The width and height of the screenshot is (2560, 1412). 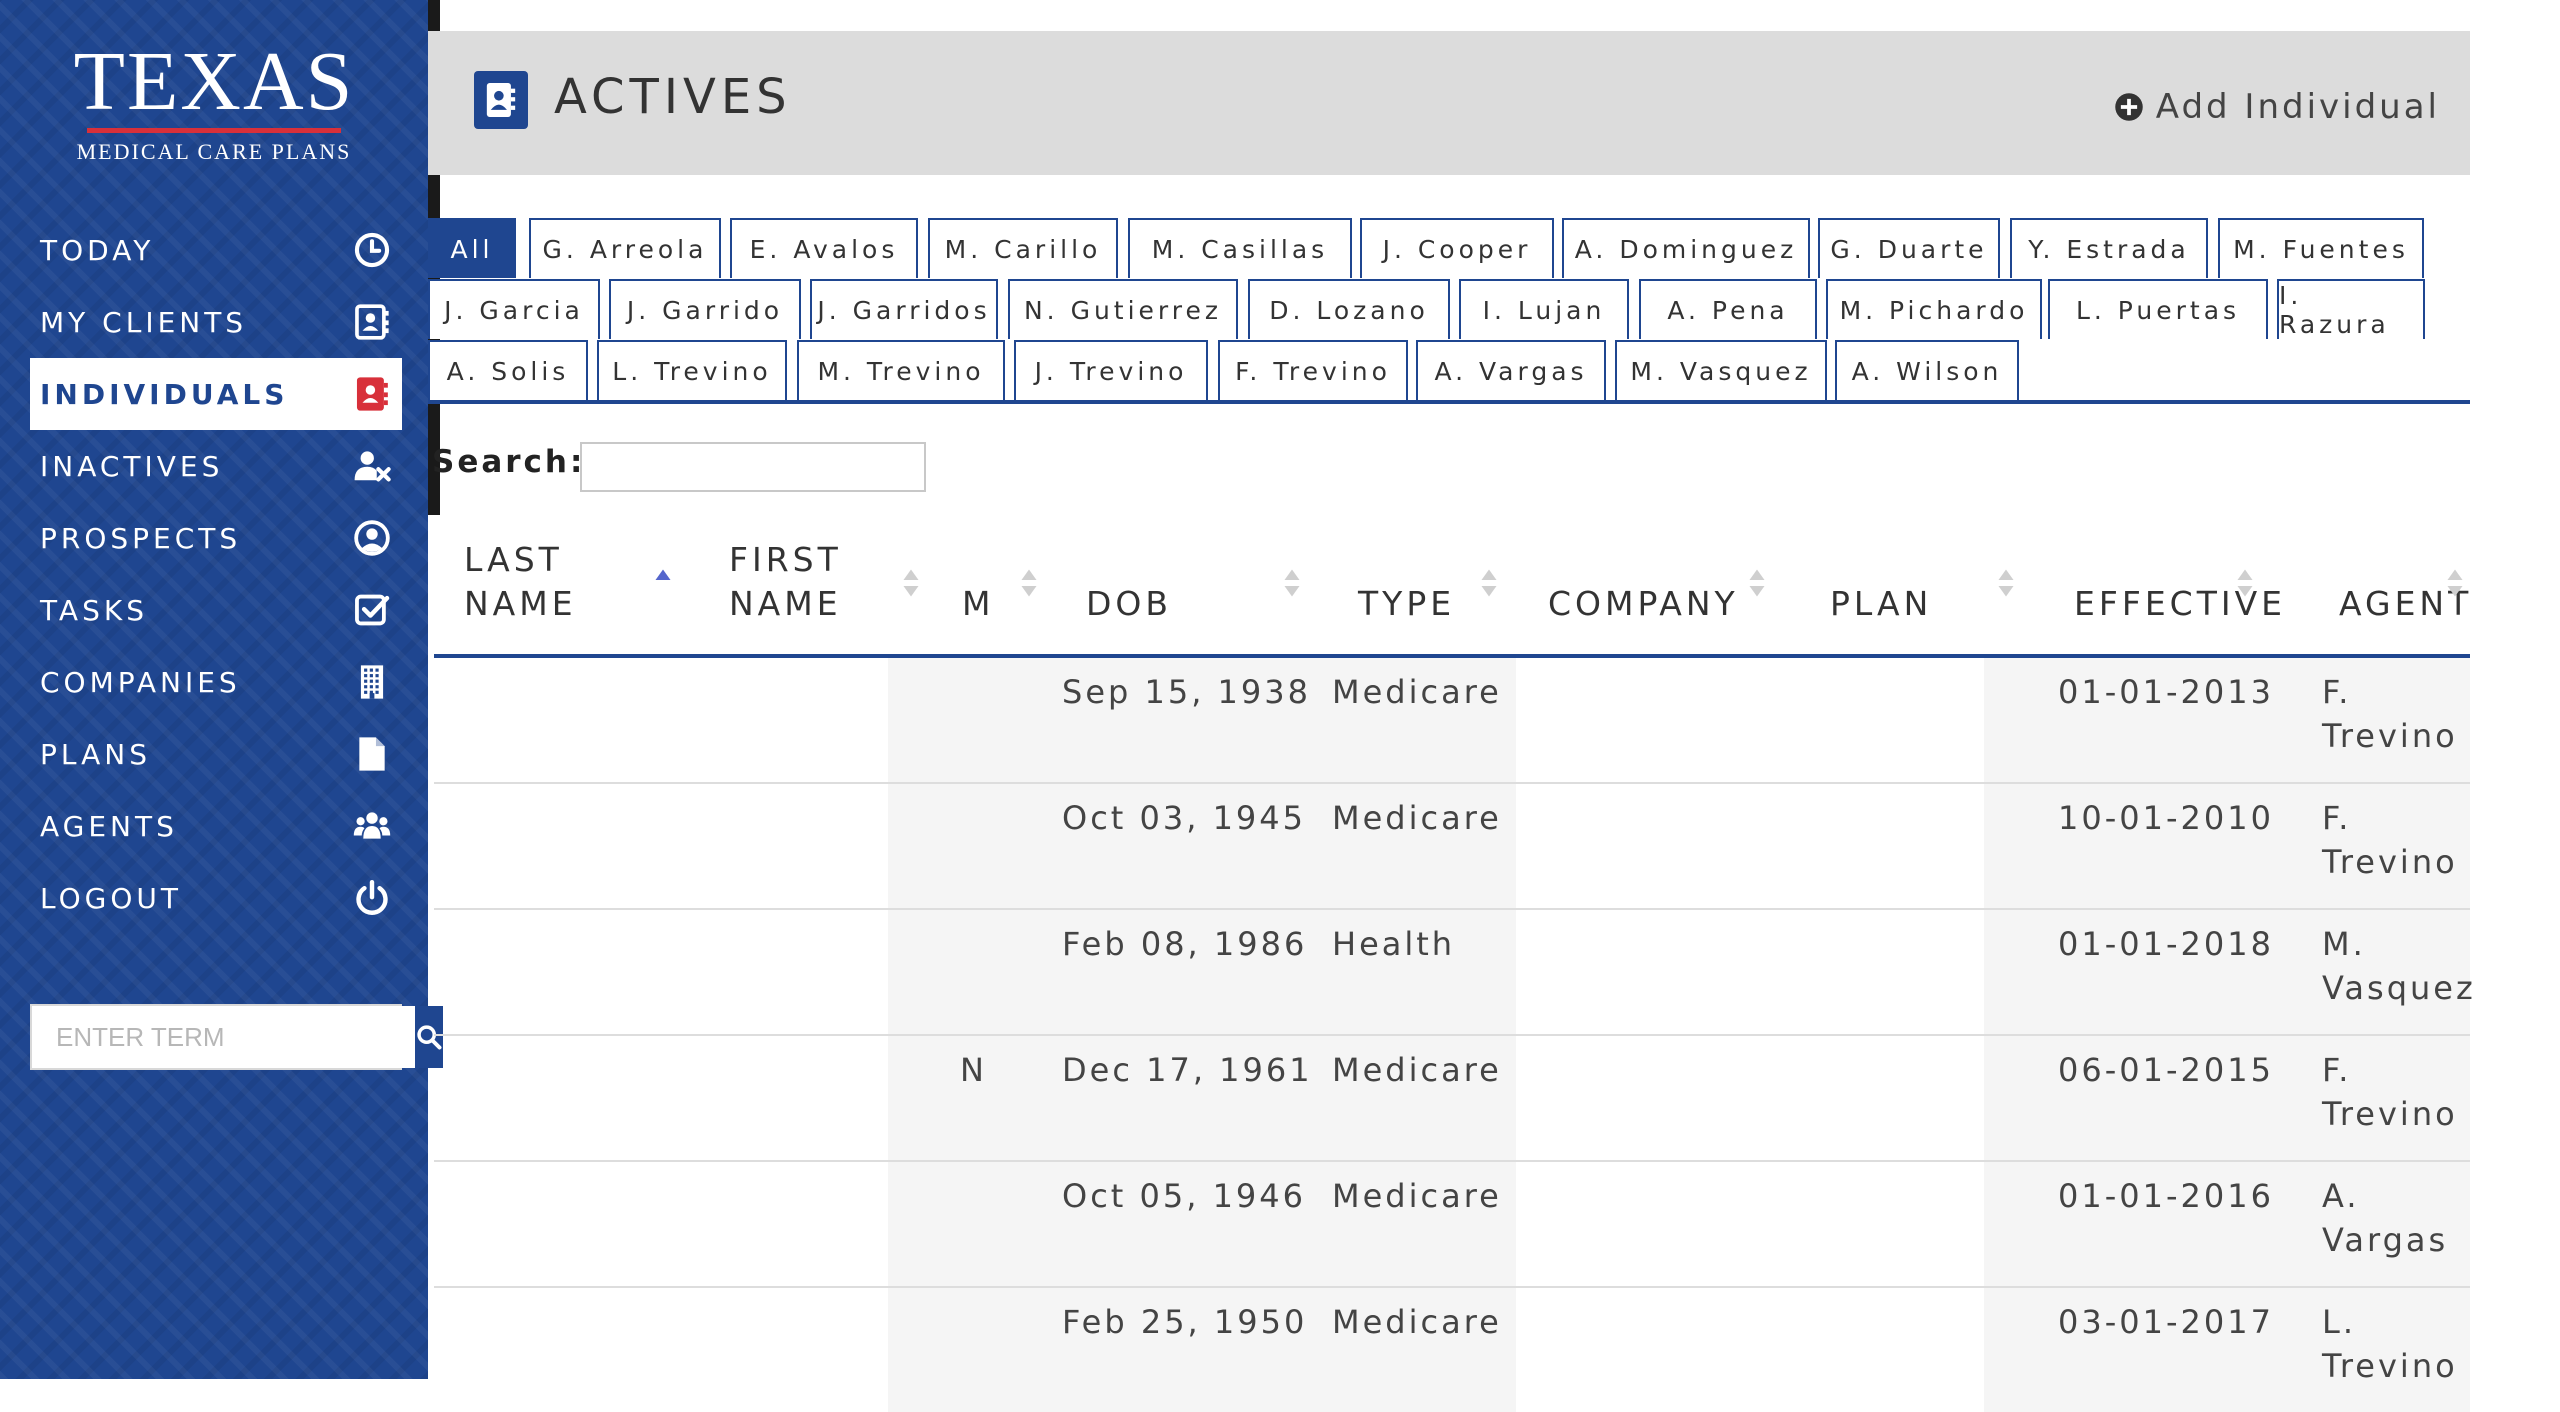 I want to click on nav-item-individuals: INDIVIDUALS, so click(x=216, y=394).